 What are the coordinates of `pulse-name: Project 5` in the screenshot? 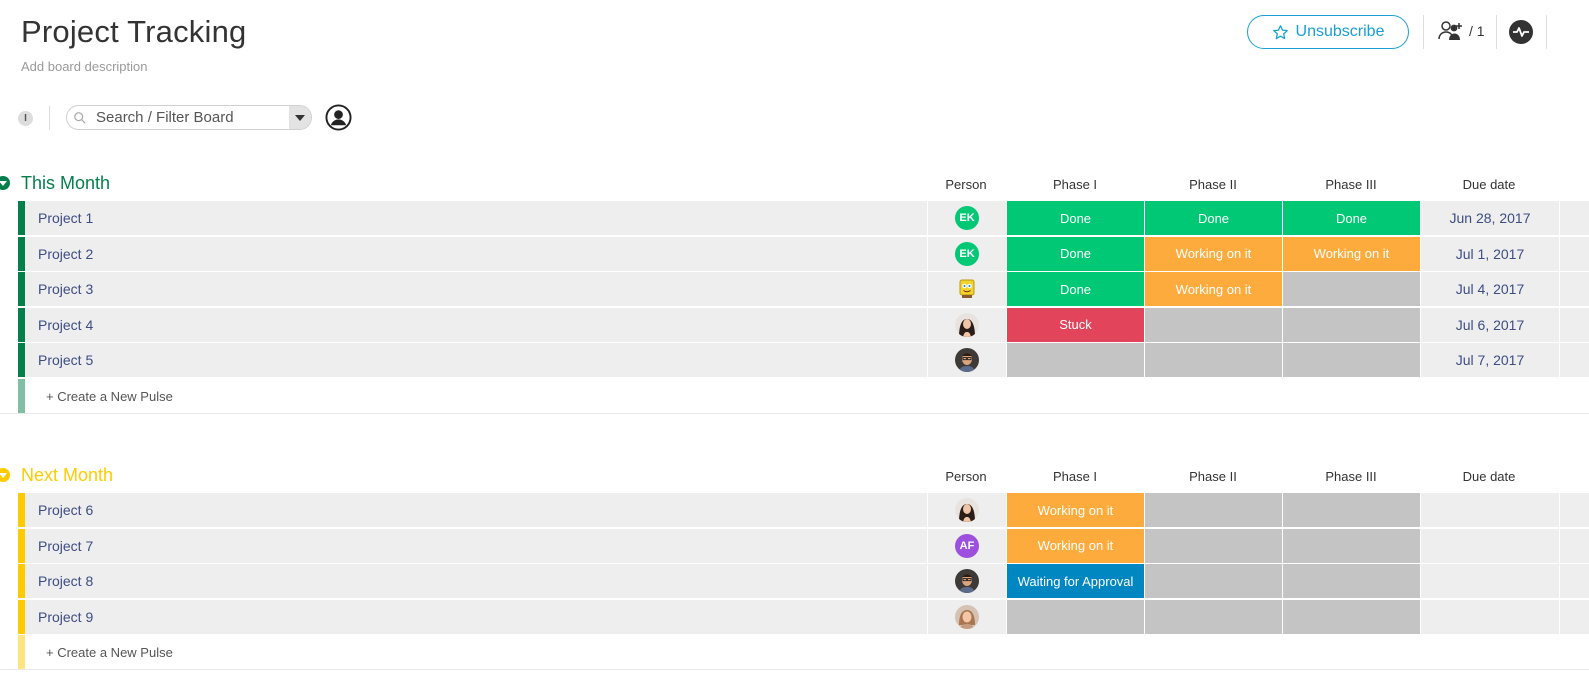 It's located at (65, 360).